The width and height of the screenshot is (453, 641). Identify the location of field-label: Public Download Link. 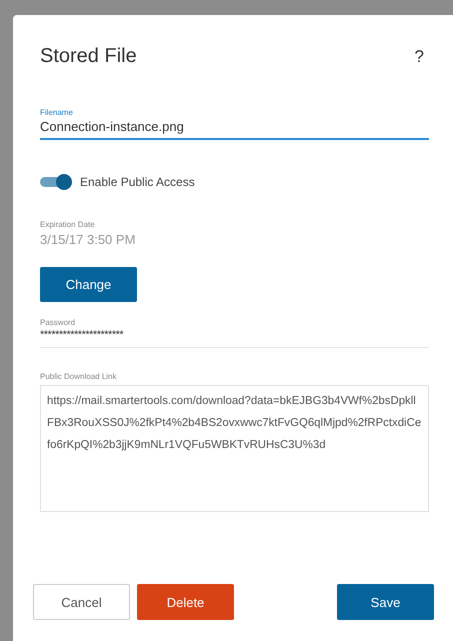
(79, 376).